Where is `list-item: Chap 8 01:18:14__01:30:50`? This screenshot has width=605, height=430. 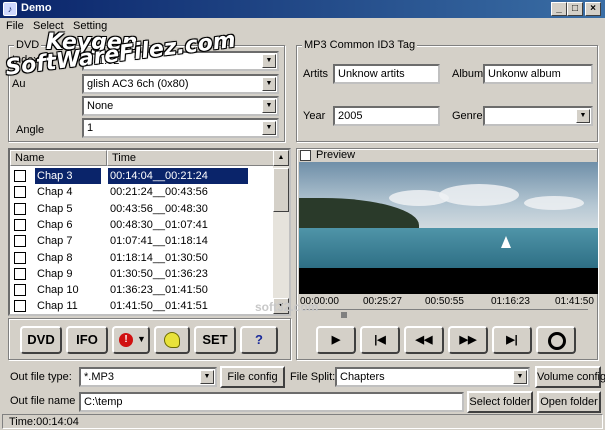 list-item: Chap 8 01:18:14__01:30:50 is located at coordinates (145, 258).